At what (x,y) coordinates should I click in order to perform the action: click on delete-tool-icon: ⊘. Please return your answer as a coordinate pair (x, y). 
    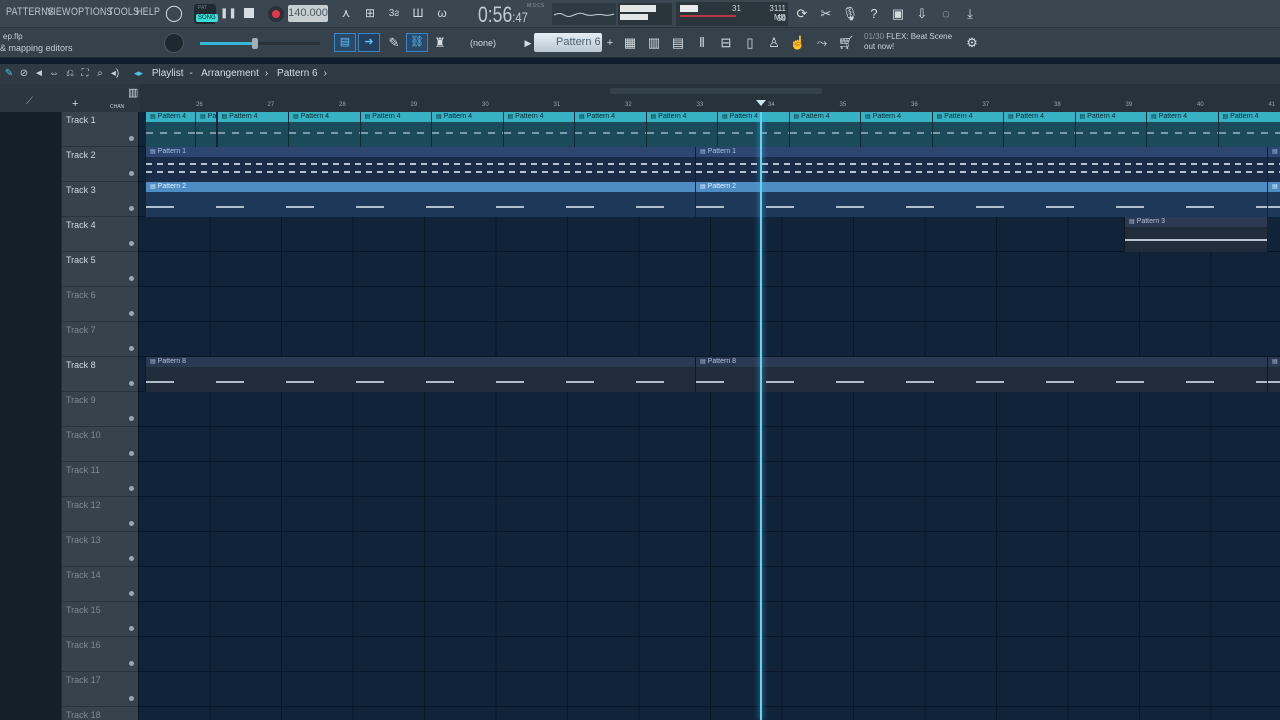
    Looking at the image, I should click on (24, 74).